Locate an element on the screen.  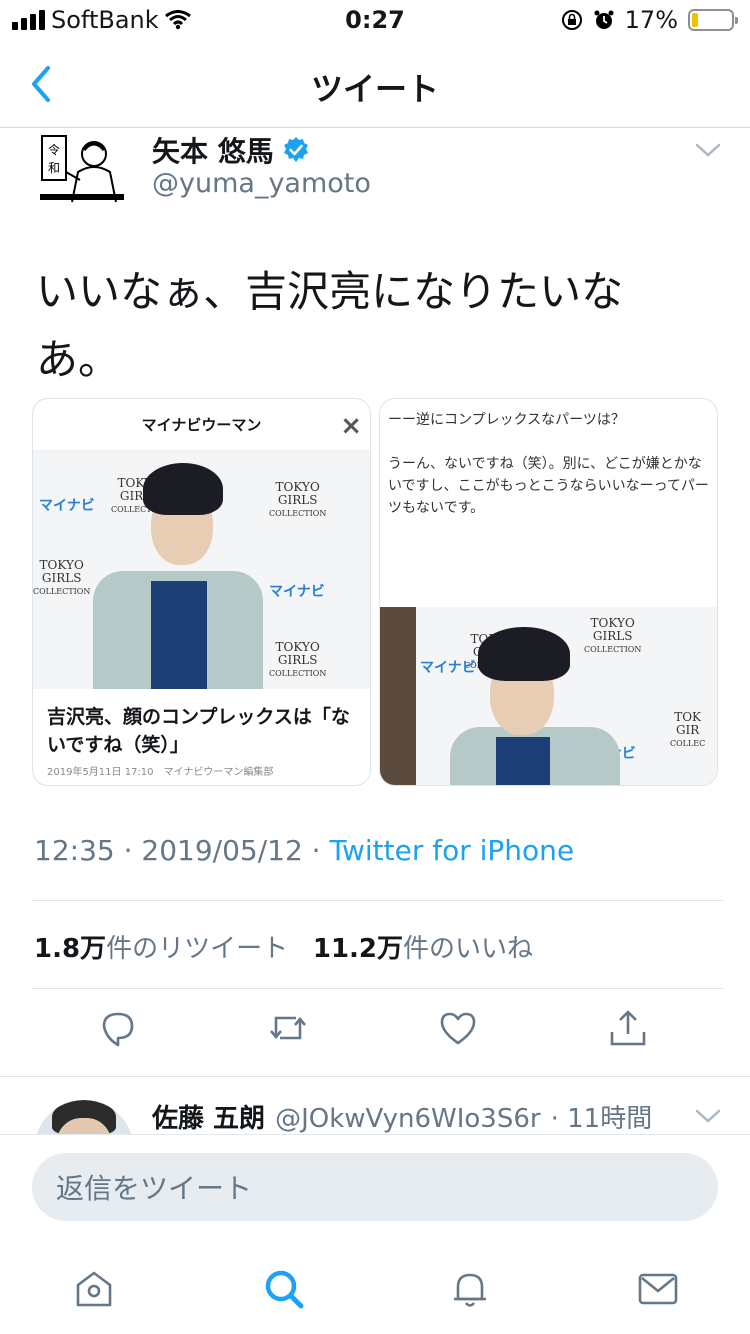
close-icon: × is located at coordinates (351, 426).